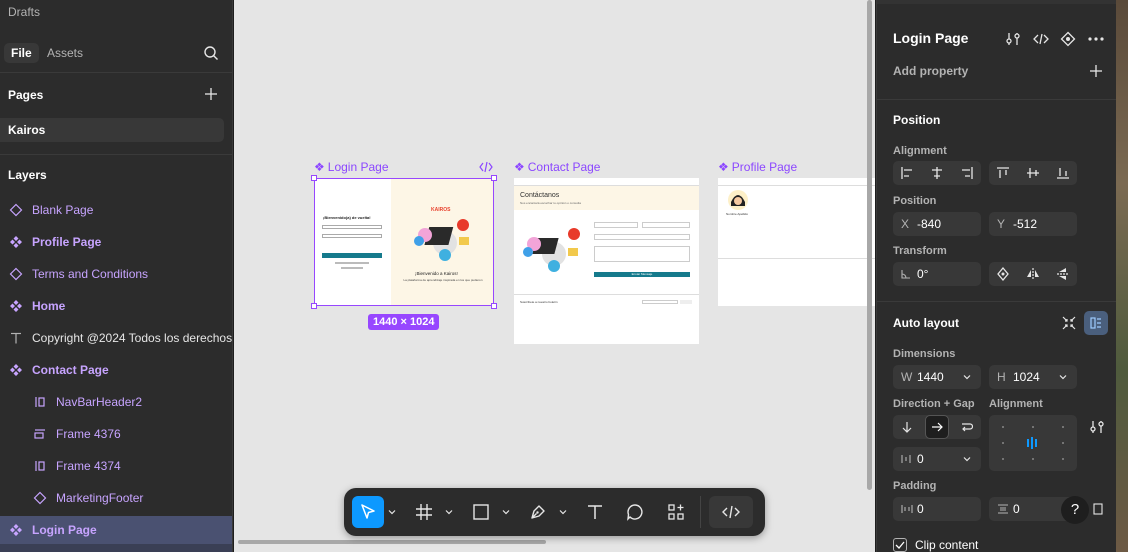 This screenshot has height=552, width=1128. Describe the element at coordinates (920, 251) in the screenshot. I see `transform-label: Transform` at that location.